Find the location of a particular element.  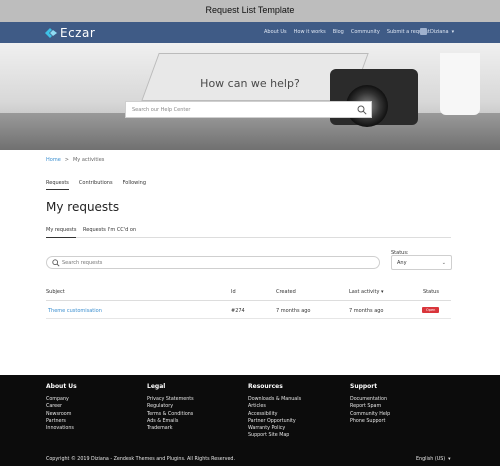

eczar-logo-icon is located at coordinates (51, 32).